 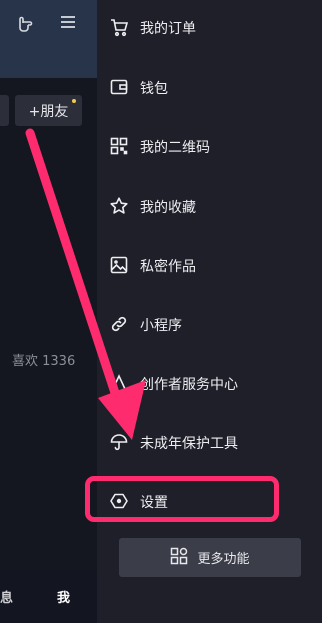 I want to click on menu-item-label: 未成年保护工具, so click(x=189, y=444).